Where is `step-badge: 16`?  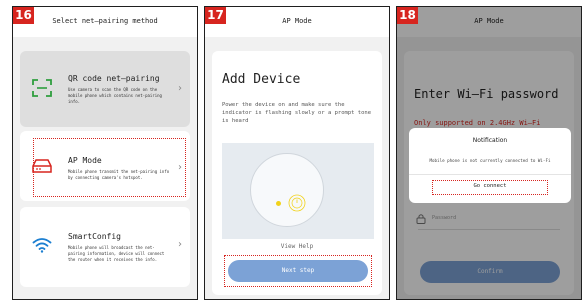 step-badge: 16 is located at coordinates (23, 15).